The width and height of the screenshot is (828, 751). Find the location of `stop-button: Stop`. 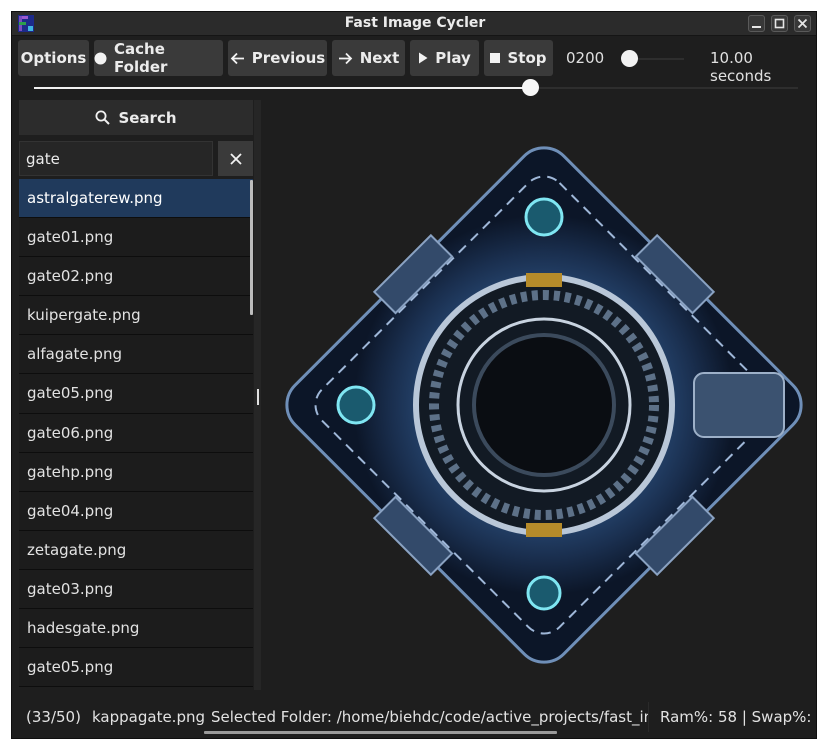

stop-button: Stop is located at coordinates (518, 58).